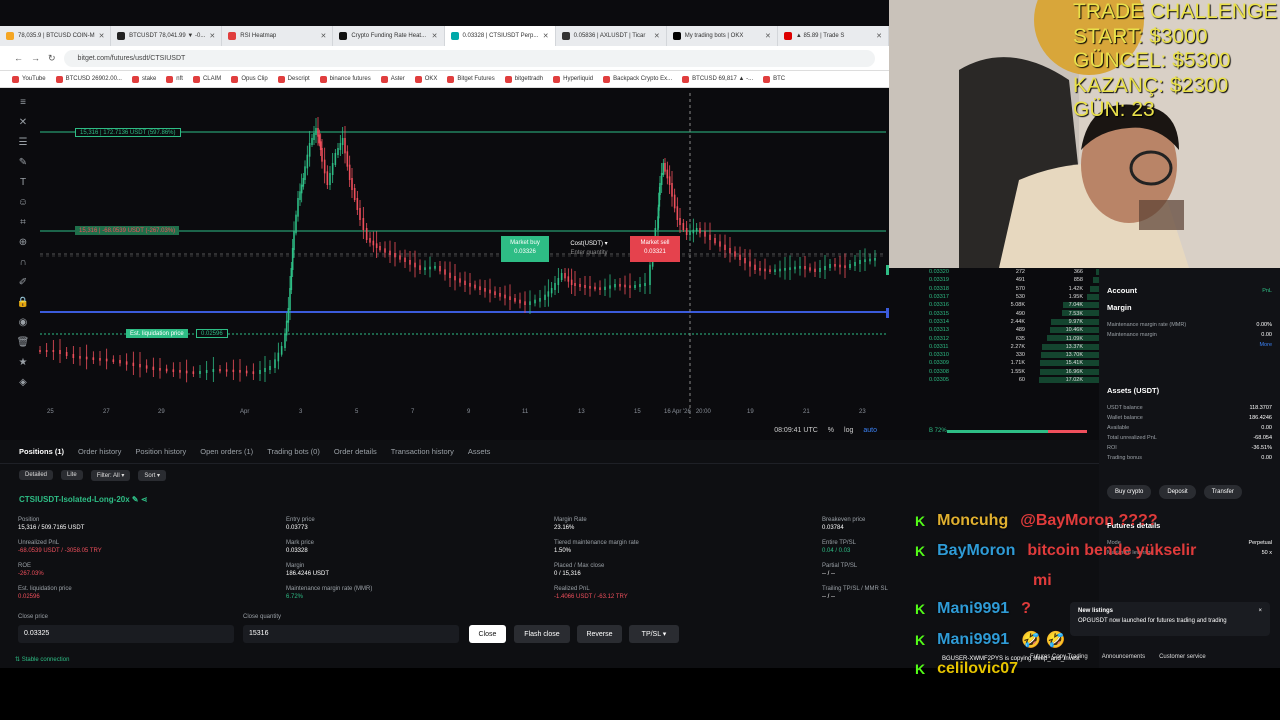 This screenshot has height=720, width=1280. Describe the element at coordinates (839, 547) in the screenshot. I see `entire-tpsl: Entire TP/SL 0.04 / 0.03` at that location.